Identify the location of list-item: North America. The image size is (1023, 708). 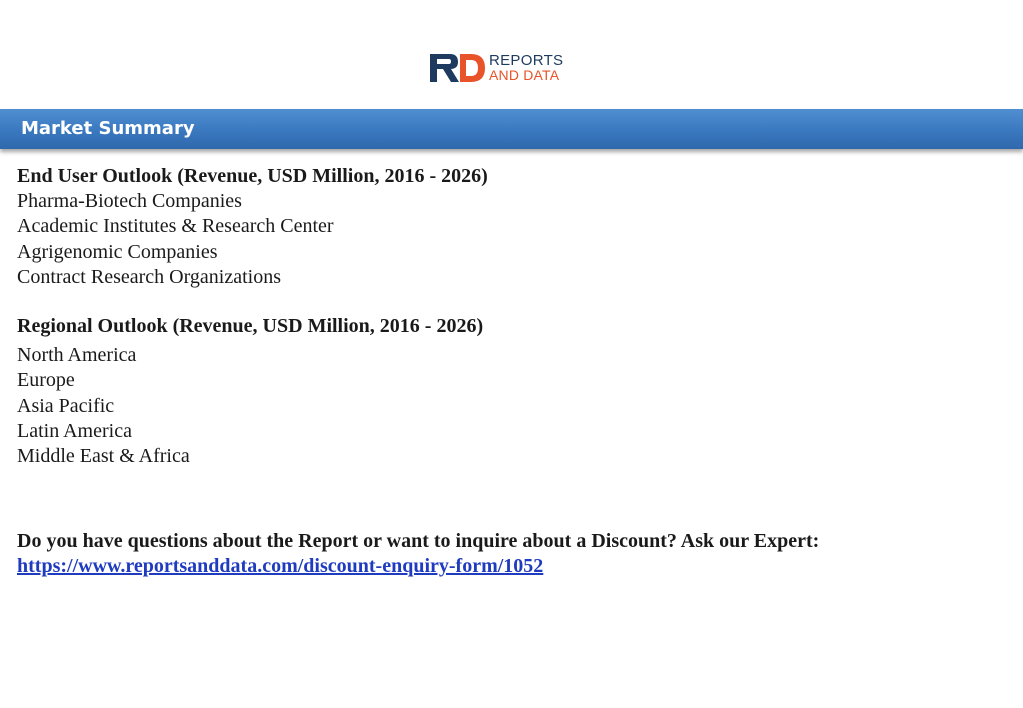
(77, 355).